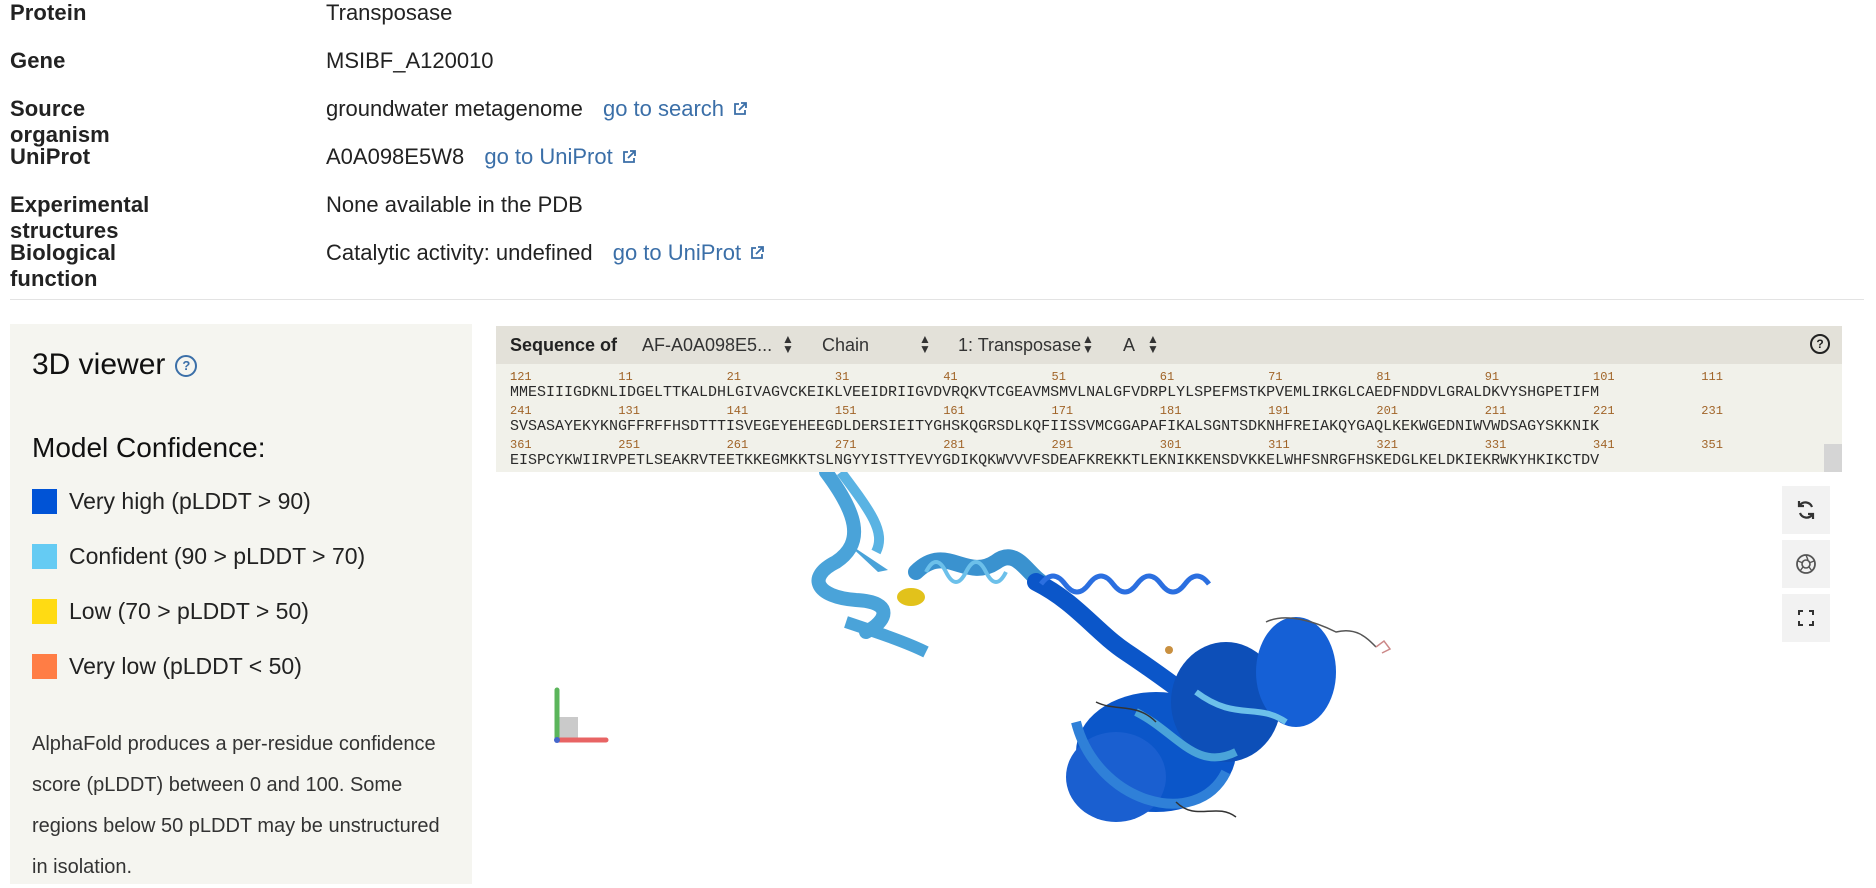 This screenshot has height=888, width=1876. What do you see at coordinates (1604, 411) in the screenshot?
I see `residue-number: 221` at bounding box center [1604, 411].